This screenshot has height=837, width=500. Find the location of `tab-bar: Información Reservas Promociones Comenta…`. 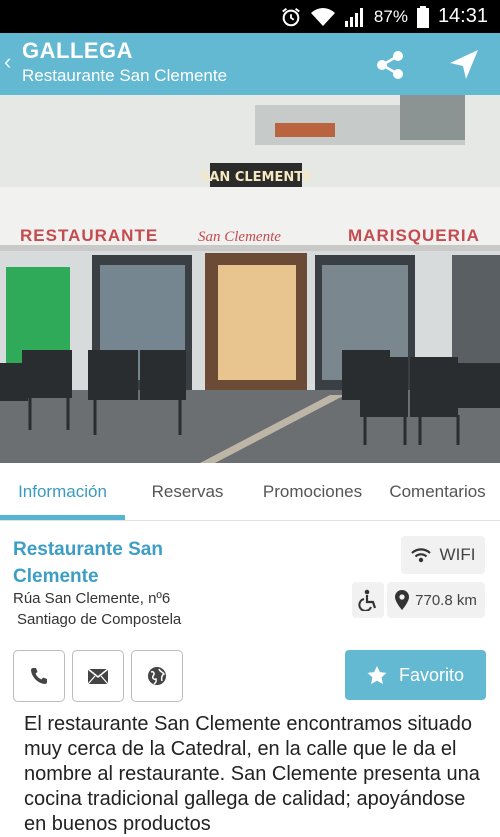

tab-bar: Información Reservas Promociones Comenta… is located at coordinates (250, 492).